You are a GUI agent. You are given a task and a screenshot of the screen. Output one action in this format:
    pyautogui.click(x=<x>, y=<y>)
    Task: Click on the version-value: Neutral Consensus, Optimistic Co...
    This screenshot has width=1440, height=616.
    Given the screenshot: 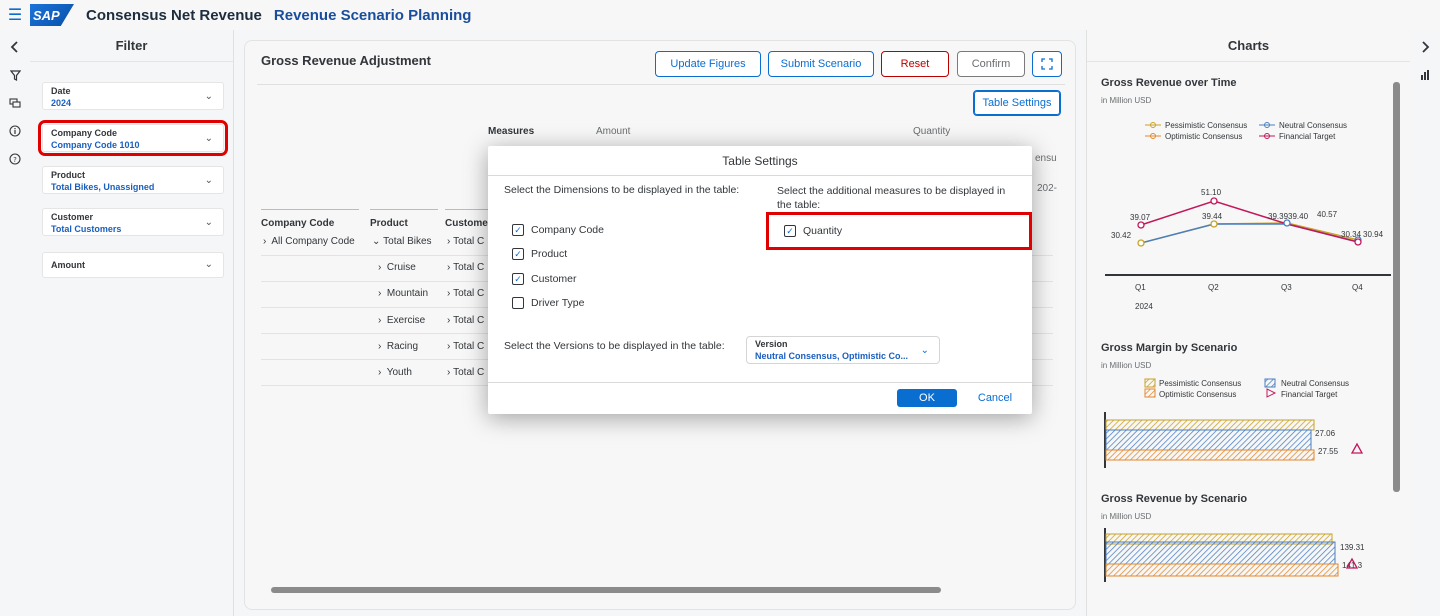 What is the action you would take?
    pyautogui.click(x=832, y=356)
    